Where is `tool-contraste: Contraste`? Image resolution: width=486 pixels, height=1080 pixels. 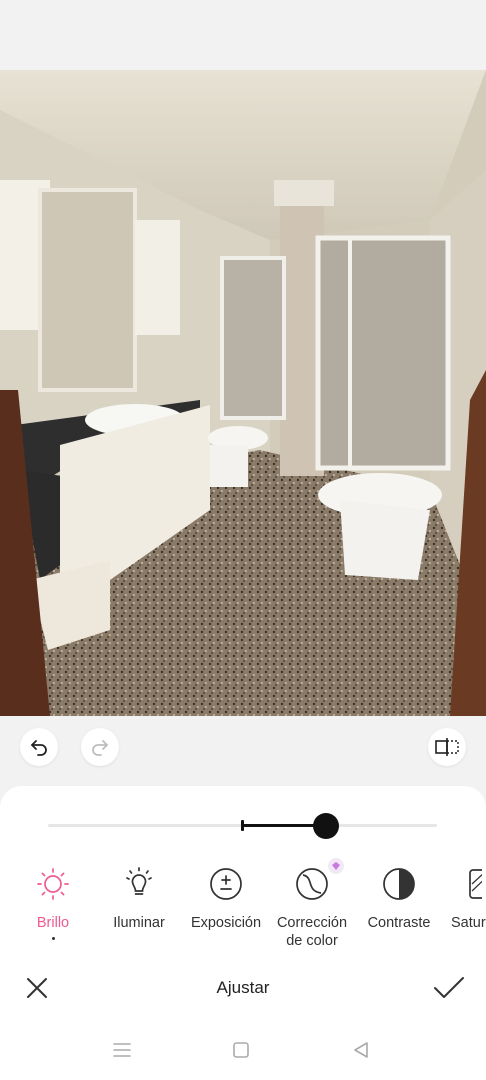
tool-contraste: Contraste is located at coordinates (399, 898).